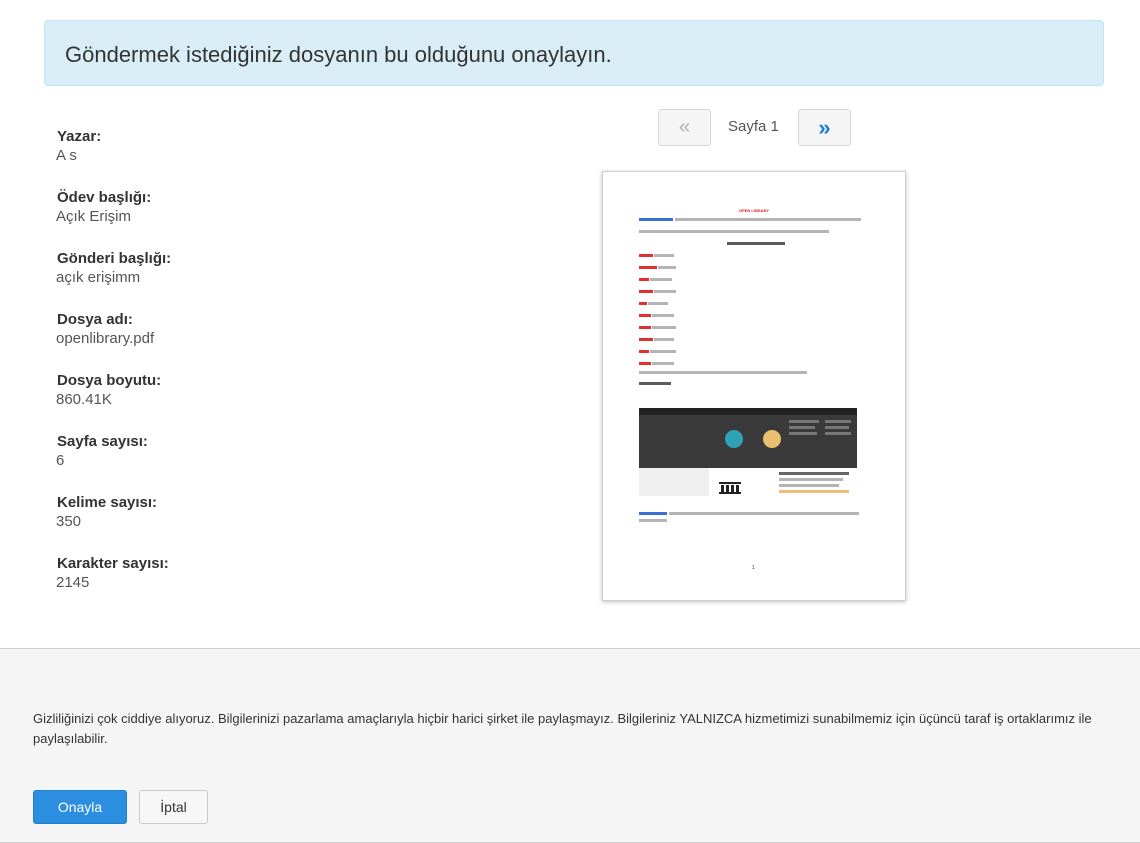 Image resolution: width=1140 pixels, height=843 pixels. What do you see at coordinates (753, 126) in the screenshot?
I see `page-indicator: Sayfa 1` at bounding box center [753, 126].